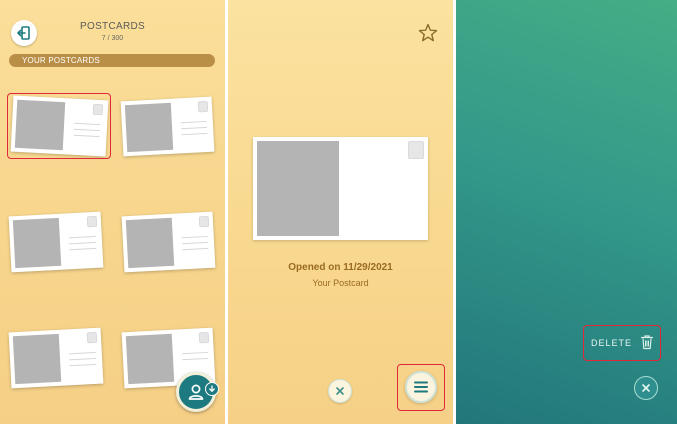 This screenshot has height=424, width=677. I want to click on favorite-star-icon, so click(428, 33).